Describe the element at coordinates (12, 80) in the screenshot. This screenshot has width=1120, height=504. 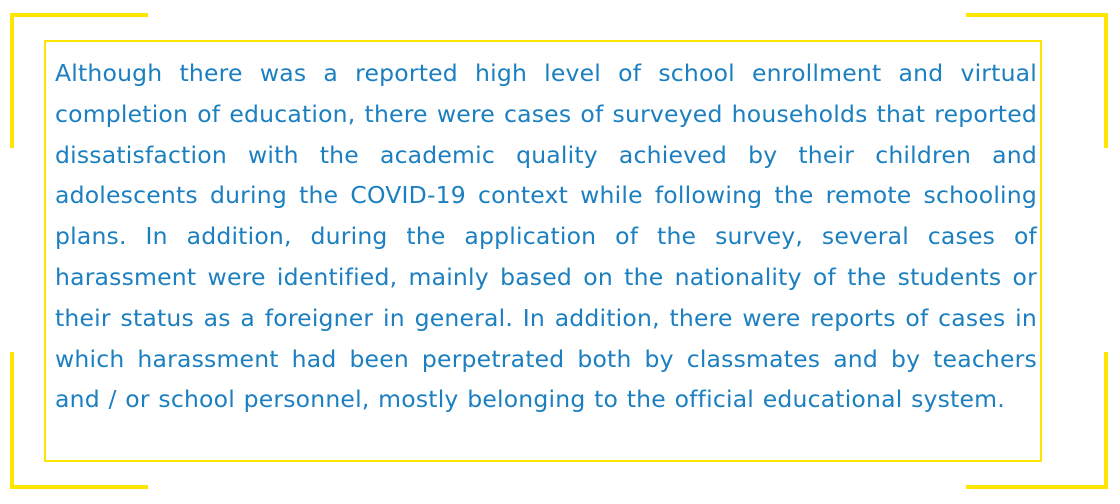
I see `corner-bracket-top-left-vertical` at that location.